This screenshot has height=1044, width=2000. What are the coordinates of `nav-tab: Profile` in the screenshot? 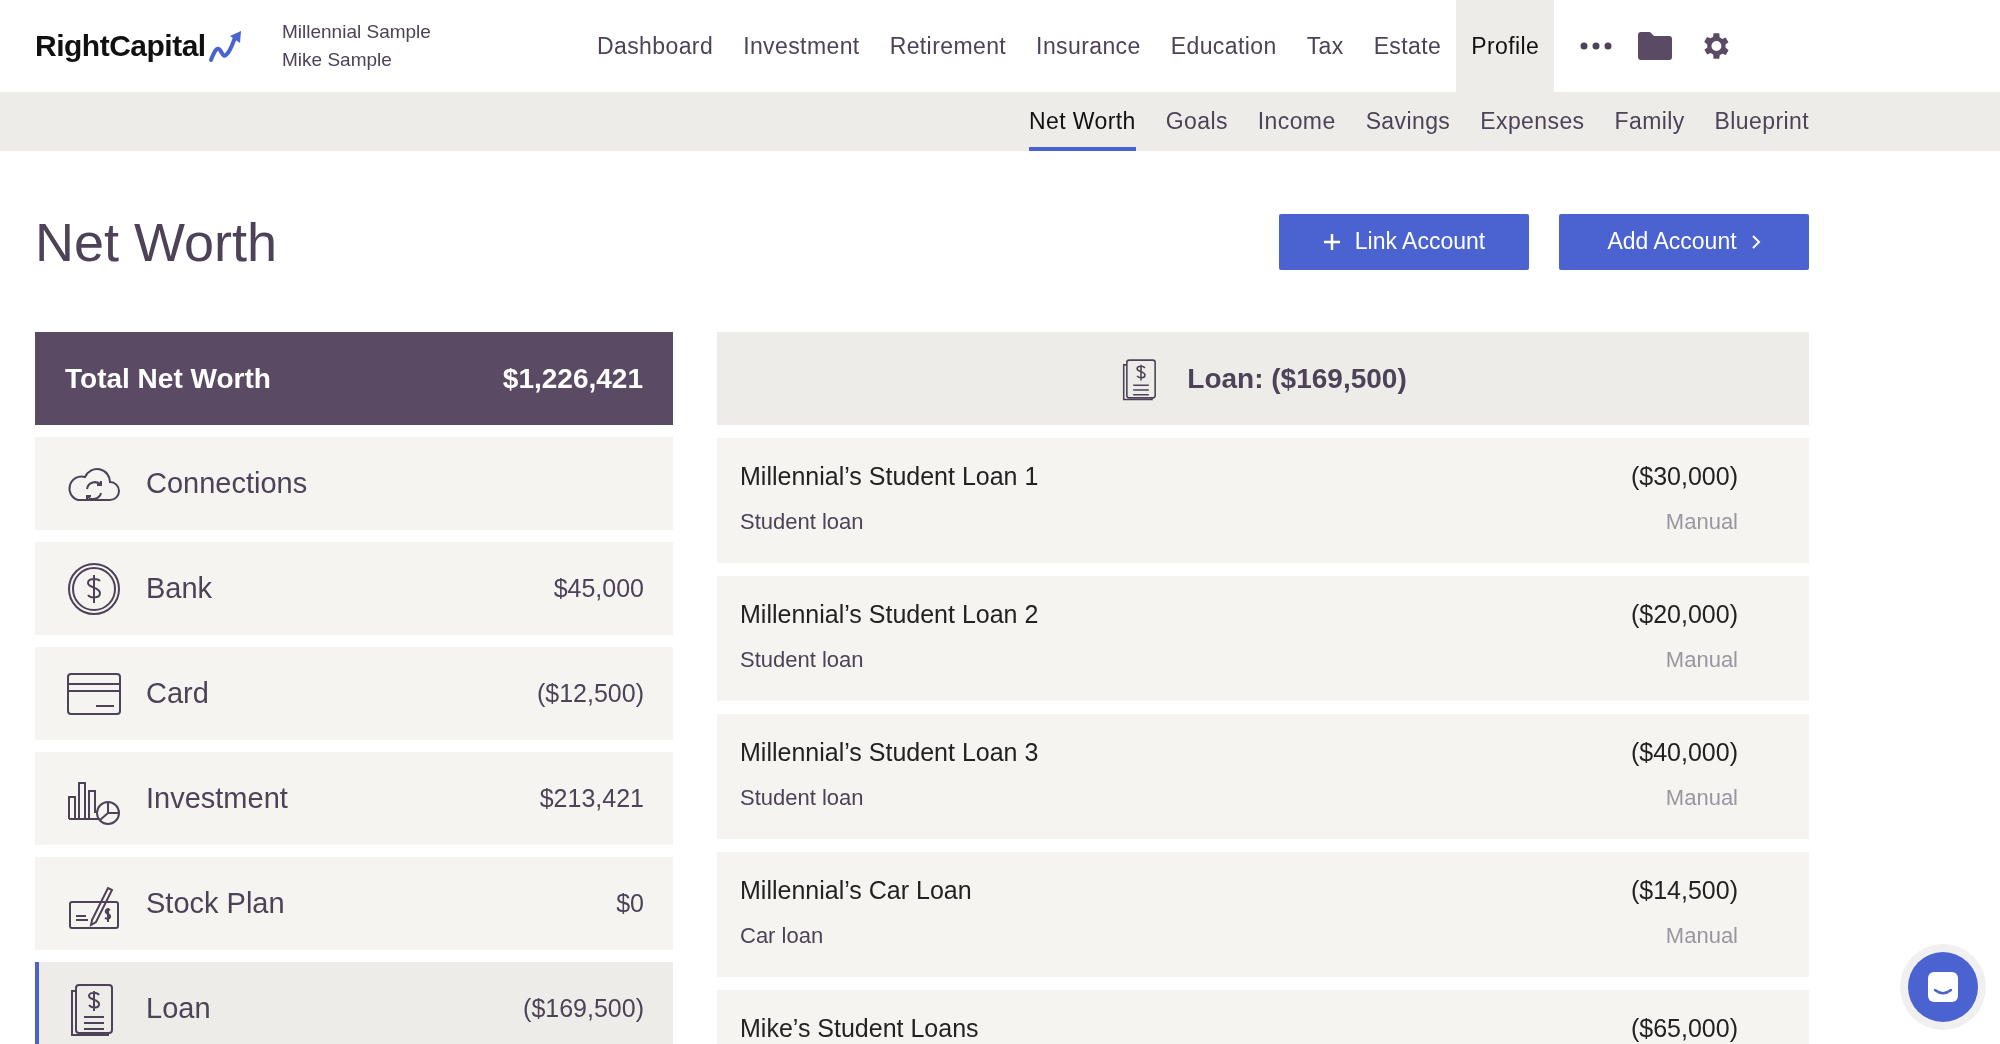 It's located at (1505, 46).